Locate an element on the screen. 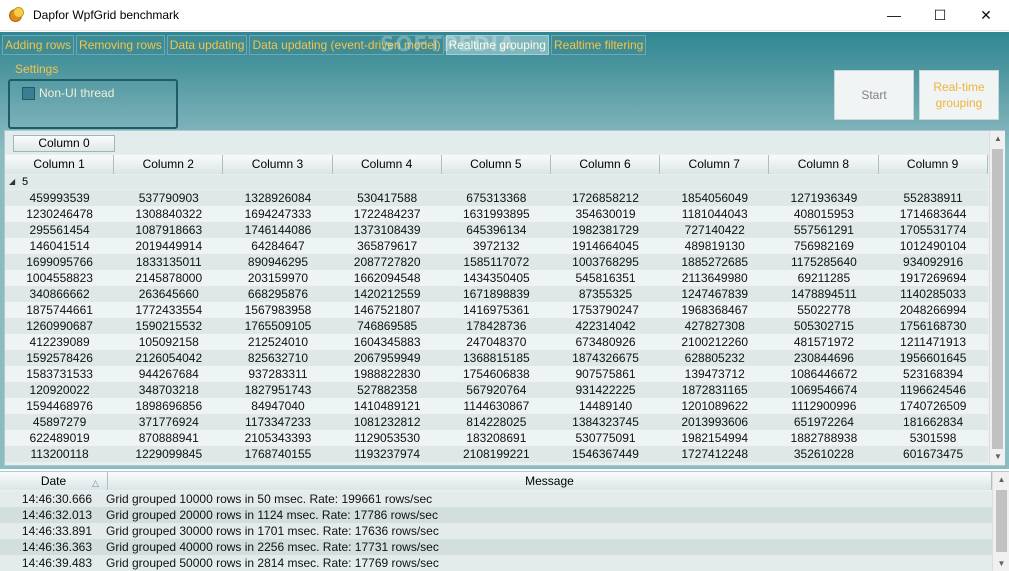 The image size is (1009, 571). table-cell: 230844696 is located at coordinates (823, 358).